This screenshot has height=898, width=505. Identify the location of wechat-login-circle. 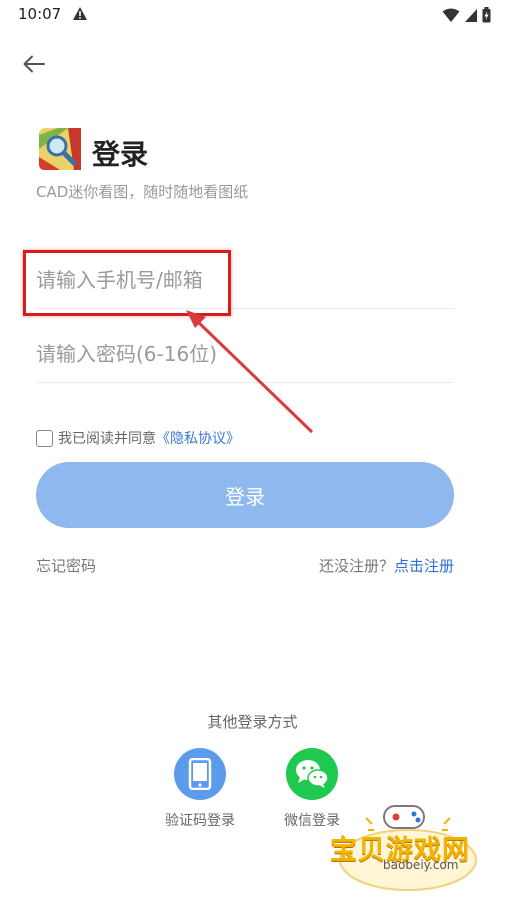
(312, 774).